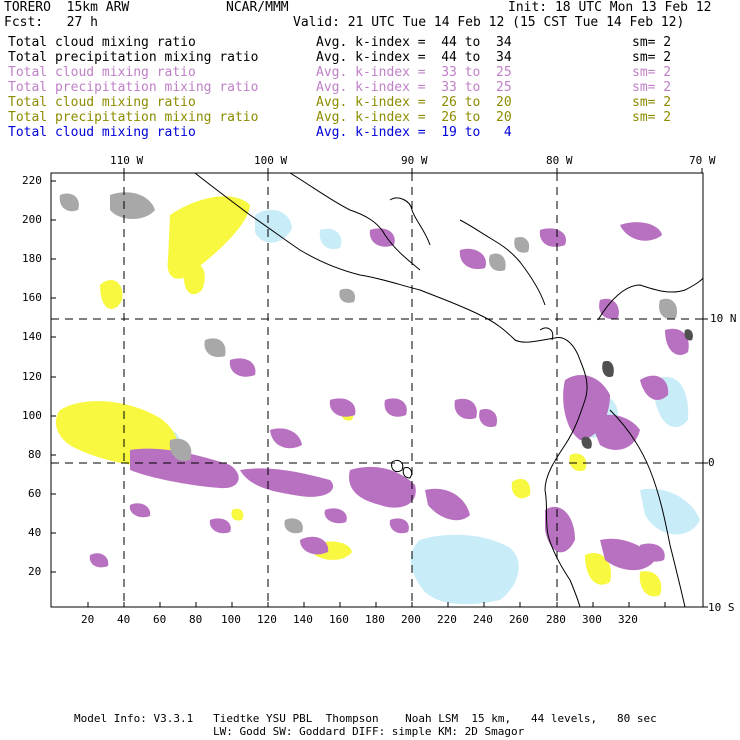  Describe the element at coordinates (160, 619) in the screenshot. I see `x-tick-label: 60` at that location.